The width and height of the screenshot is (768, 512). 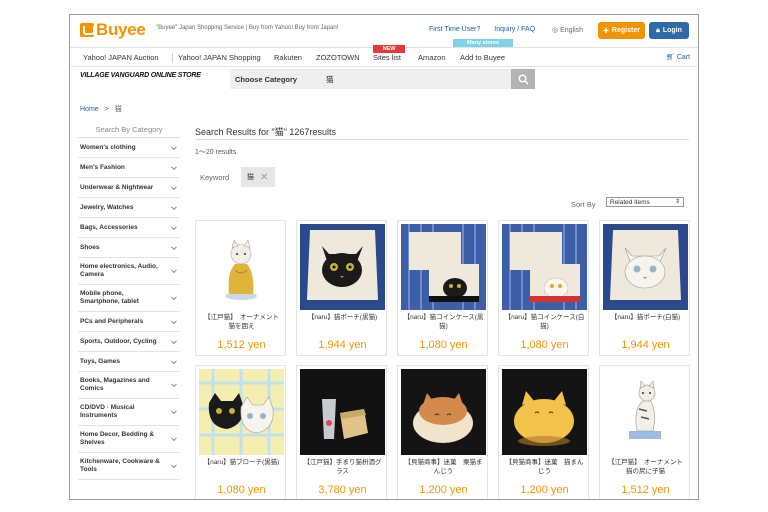 I want to click on product-card: 【貝猫商事】迷菓 栗猫まんじう 1,200 yen, so click(x=442, y=432).